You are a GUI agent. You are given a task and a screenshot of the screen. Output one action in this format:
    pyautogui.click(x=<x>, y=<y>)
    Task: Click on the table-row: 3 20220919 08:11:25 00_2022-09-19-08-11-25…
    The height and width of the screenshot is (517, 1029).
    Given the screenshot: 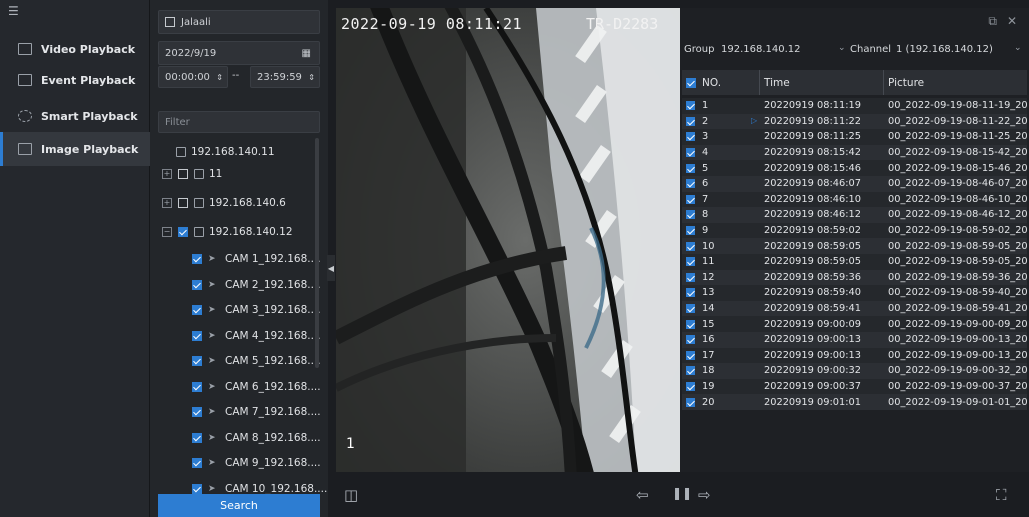 What is the action you would take?
    pyautogui.click(x=854, y=137)
    